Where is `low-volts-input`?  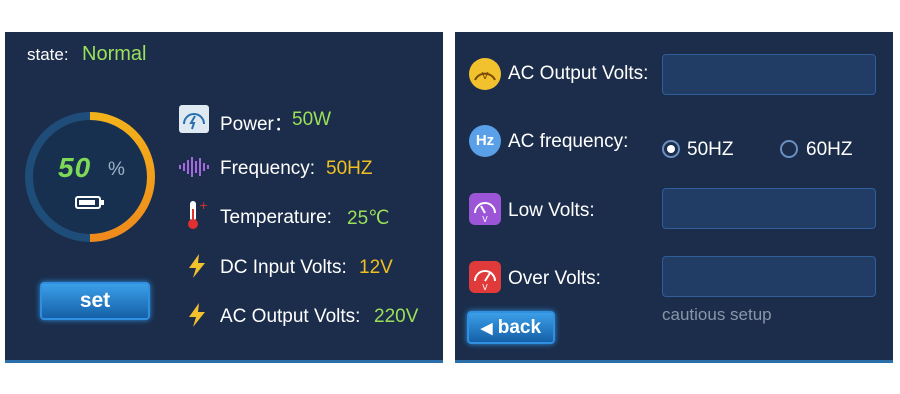 low-volts-input is located at coordinates (769, 208).